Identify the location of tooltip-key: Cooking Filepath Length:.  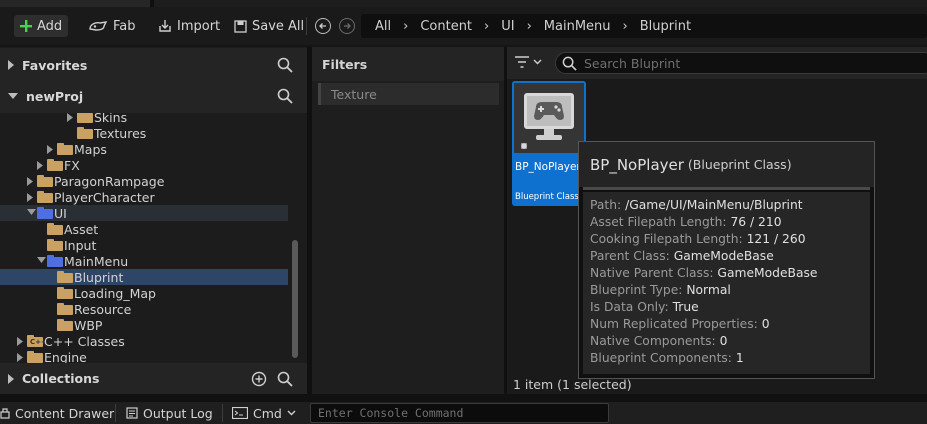
(666, 239).